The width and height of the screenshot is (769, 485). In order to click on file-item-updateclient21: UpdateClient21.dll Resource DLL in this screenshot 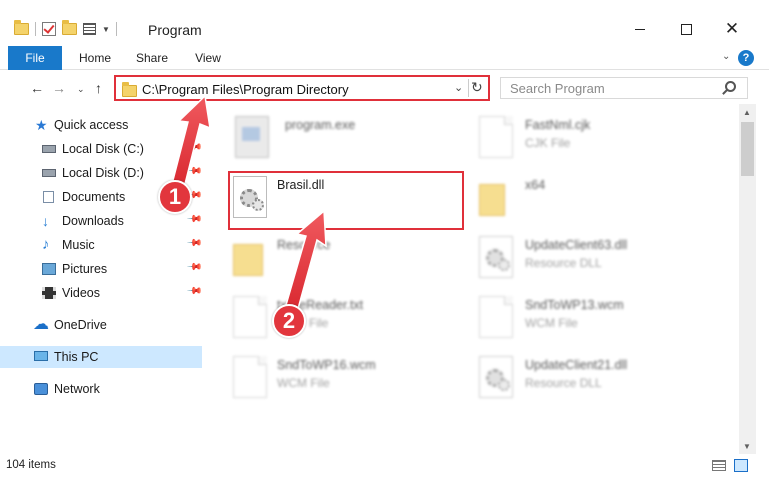, I will do `click(589, 382)`.